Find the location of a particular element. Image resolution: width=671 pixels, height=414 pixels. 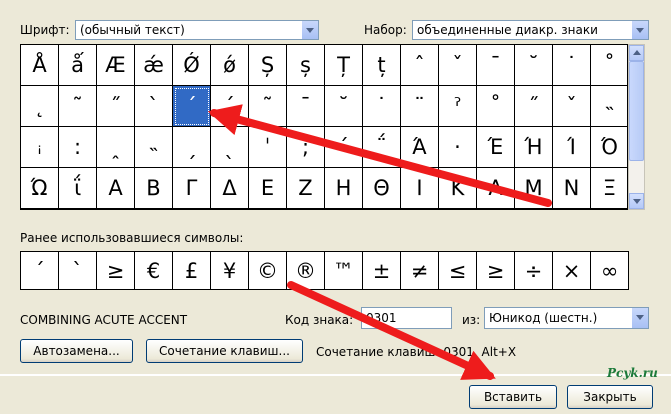

close-button: Закрыть is located at coordinates (610, 397).